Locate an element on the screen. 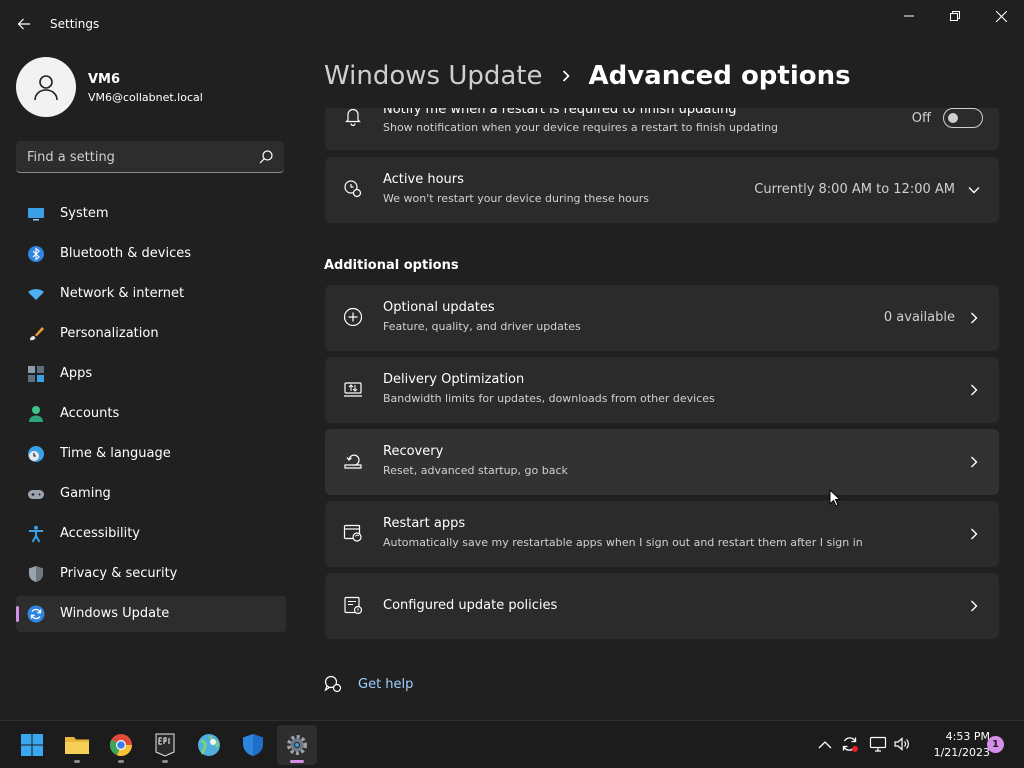  taskbar-epic-games is located at coordinates (165, 745).